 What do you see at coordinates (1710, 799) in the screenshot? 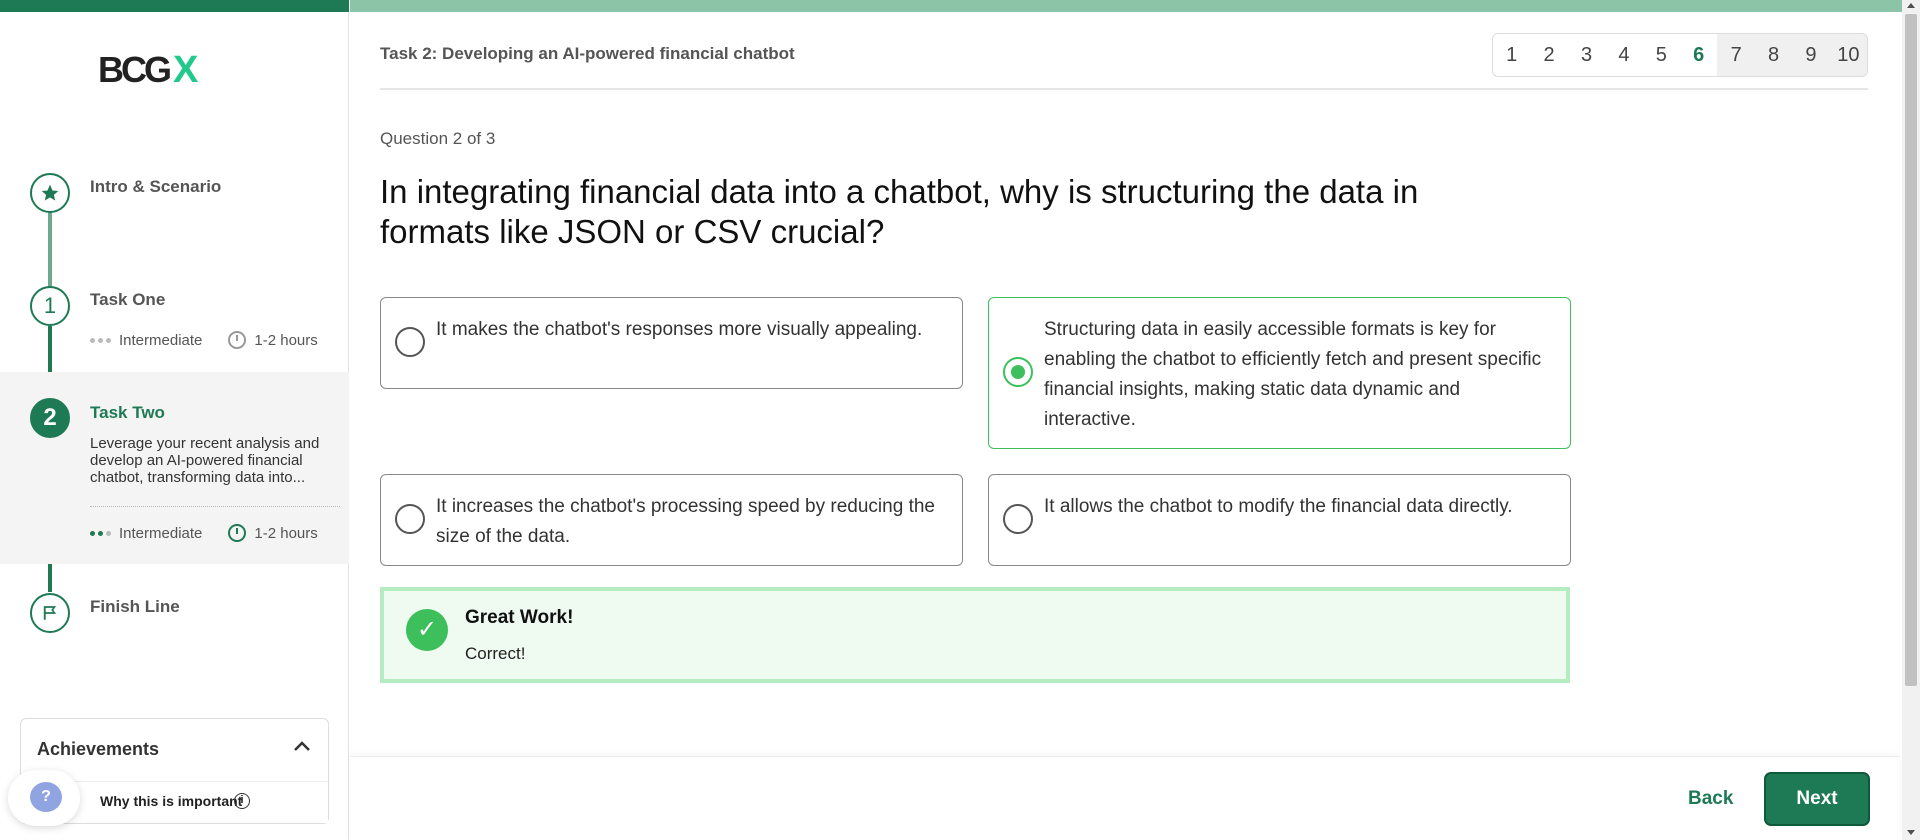
I see `back-button: Back` at bounding box center [1710, 799].